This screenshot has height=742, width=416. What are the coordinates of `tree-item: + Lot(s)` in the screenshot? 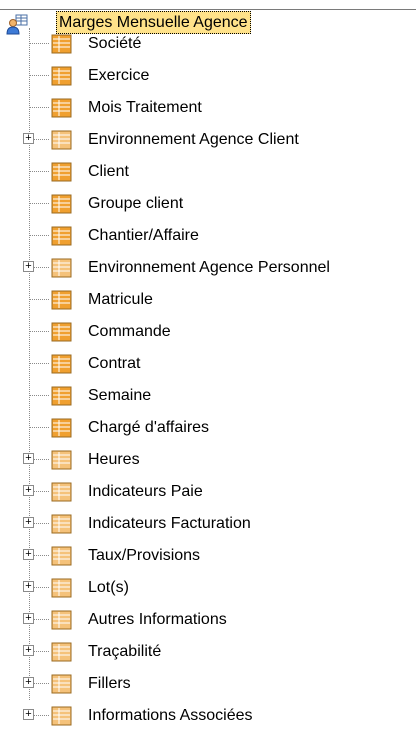 It's located at (208, 588).